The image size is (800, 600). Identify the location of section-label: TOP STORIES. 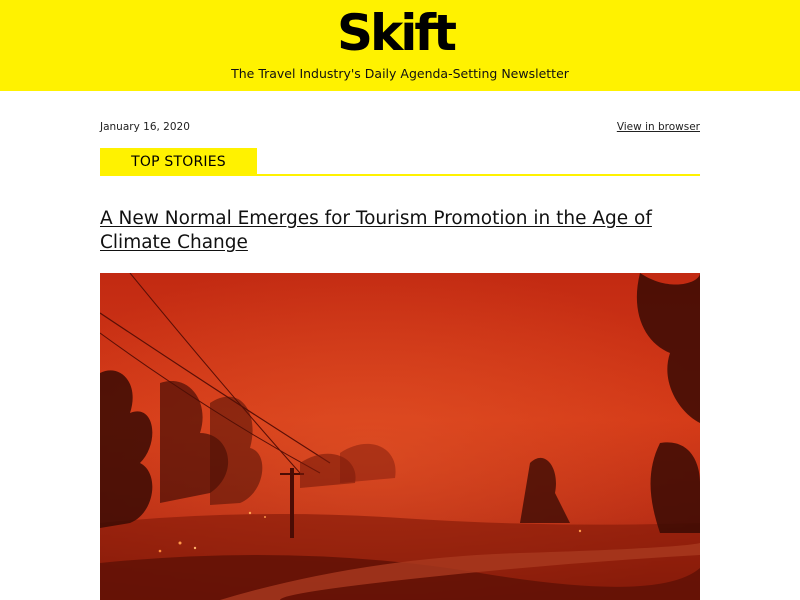
(178, 162).